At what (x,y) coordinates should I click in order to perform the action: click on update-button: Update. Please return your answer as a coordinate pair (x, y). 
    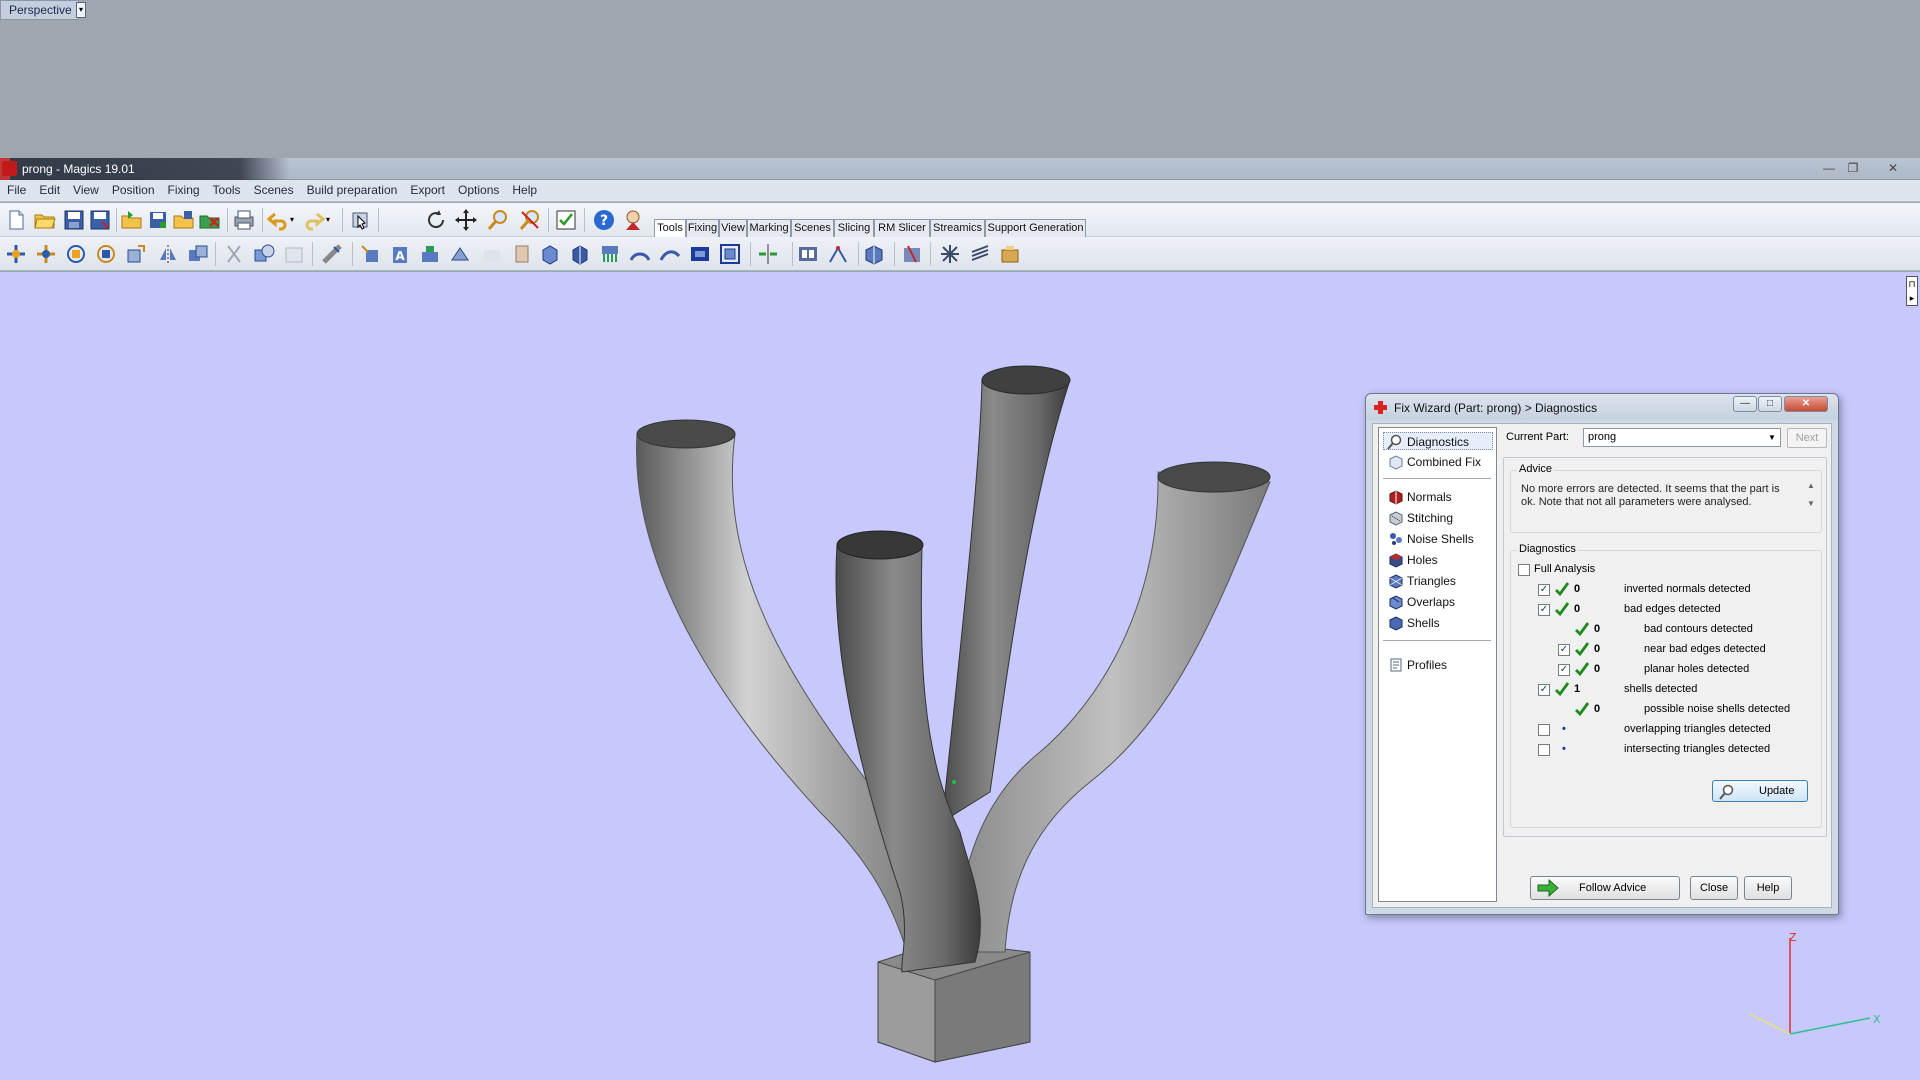
    Looking at the image, I should click on (1760, 791).